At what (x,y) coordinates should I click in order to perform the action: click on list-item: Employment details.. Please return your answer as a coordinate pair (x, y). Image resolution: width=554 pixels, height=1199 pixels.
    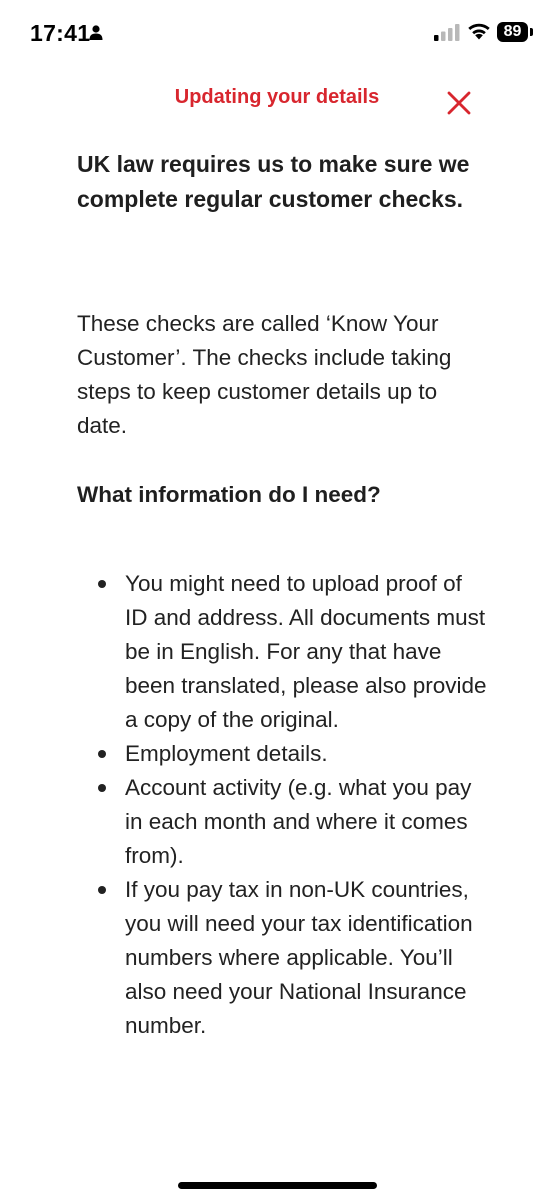
    Looking at the image, I should click on (282, 754).